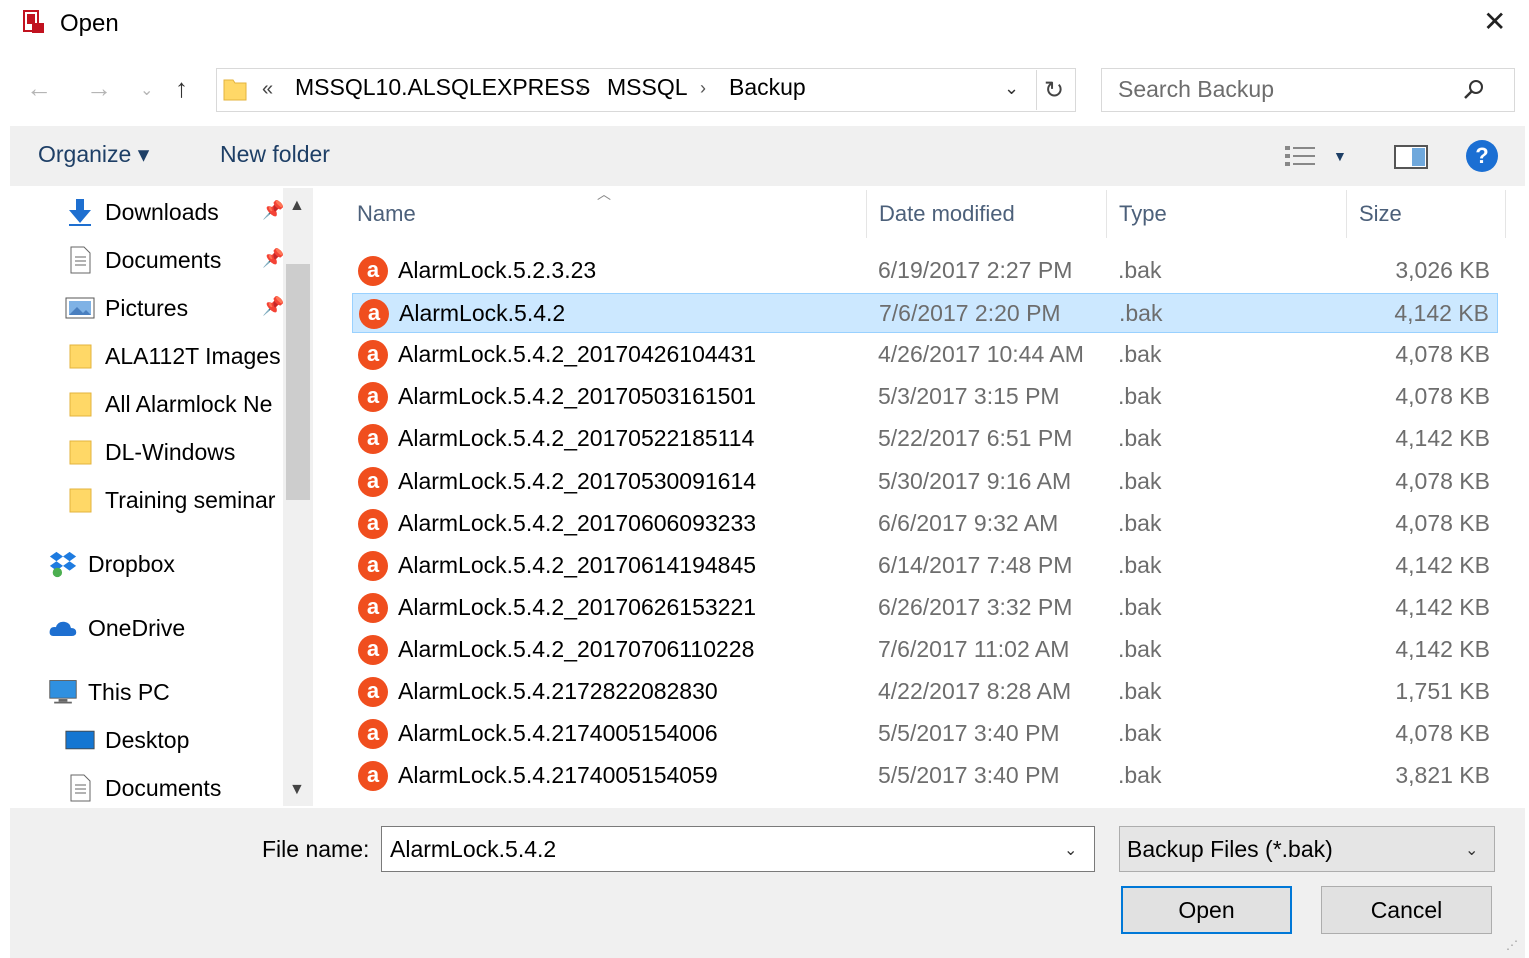  I want to click on document-icon, so click(80, 788).